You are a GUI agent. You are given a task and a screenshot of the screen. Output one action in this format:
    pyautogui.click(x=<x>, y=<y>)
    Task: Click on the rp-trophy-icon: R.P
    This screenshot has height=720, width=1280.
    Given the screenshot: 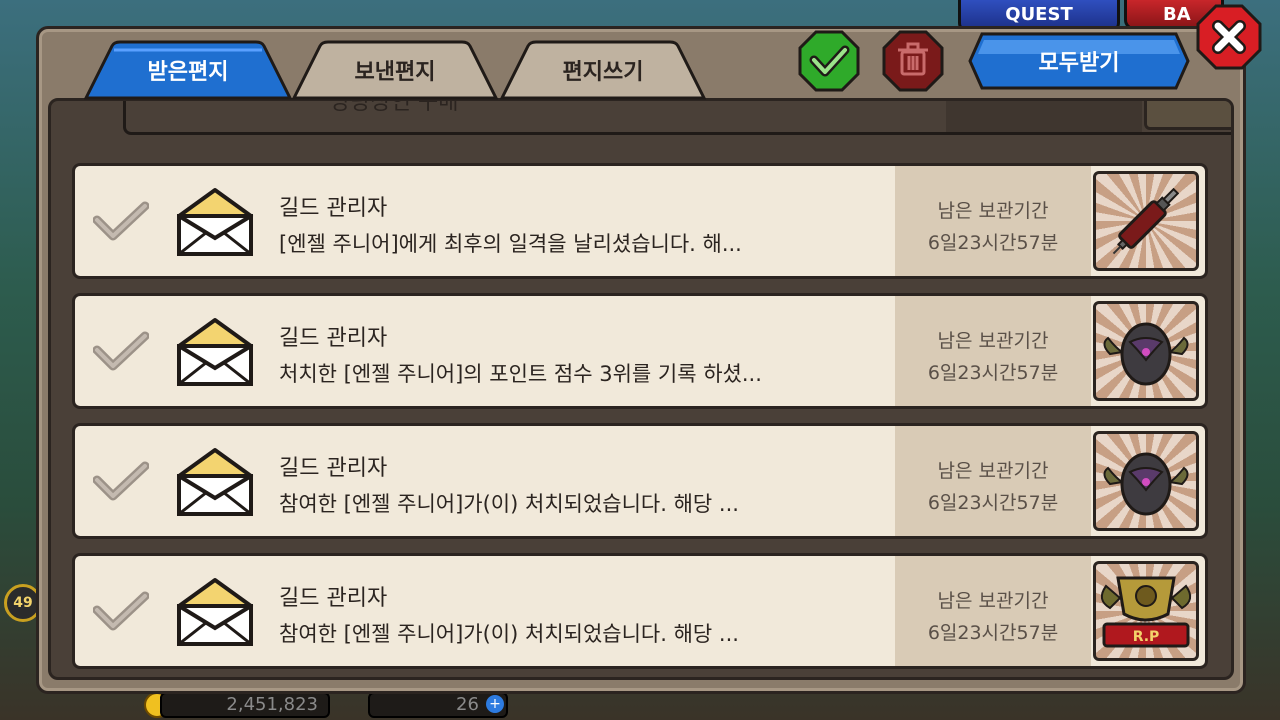 What is the action you would take?
    pyautogui.click(x=1146, y=612)
    